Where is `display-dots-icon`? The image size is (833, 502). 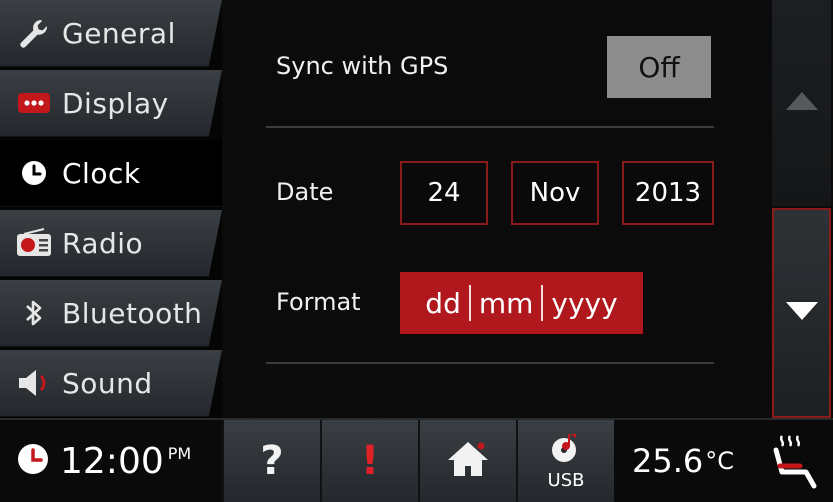
display-dots-icon is located at coordinates (34, 103).